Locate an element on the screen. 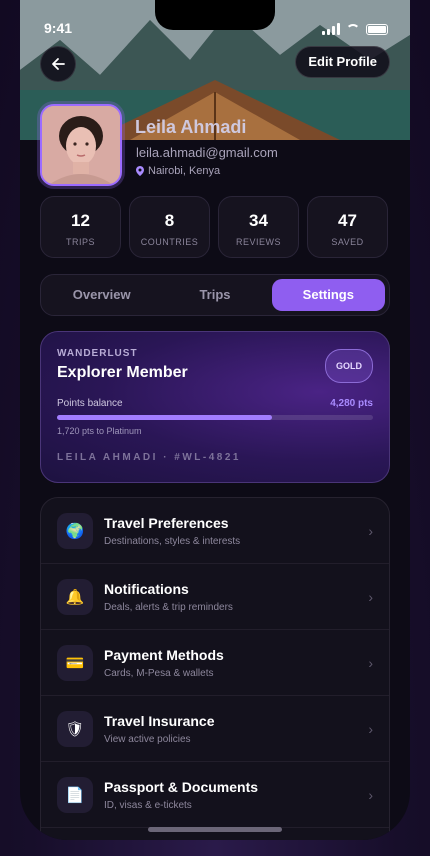 This screenshot has width=430, height=856. points-row: Points balance 4,280 pts is located at coordinates (215, 403).